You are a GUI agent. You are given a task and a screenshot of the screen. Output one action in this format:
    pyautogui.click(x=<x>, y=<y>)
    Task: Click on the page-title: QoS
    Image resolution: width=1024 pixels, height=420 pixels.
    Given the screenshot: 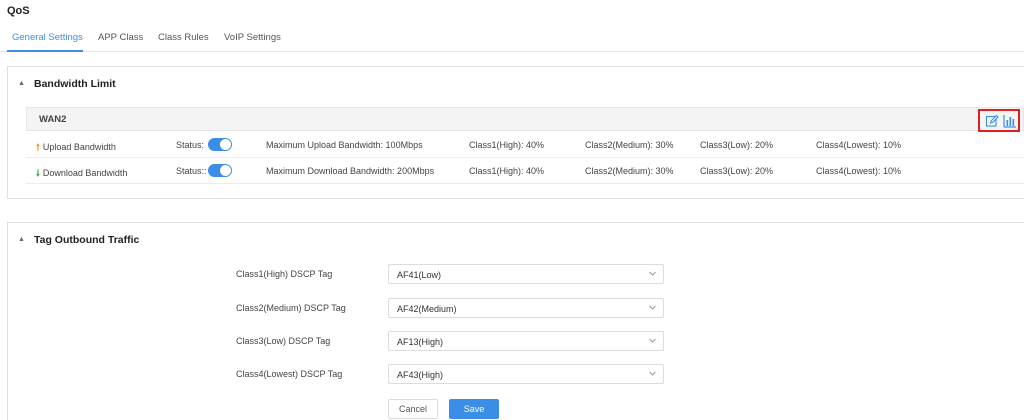 What is the action you would take?
    pyautogui.click(x=18, y=11)
    